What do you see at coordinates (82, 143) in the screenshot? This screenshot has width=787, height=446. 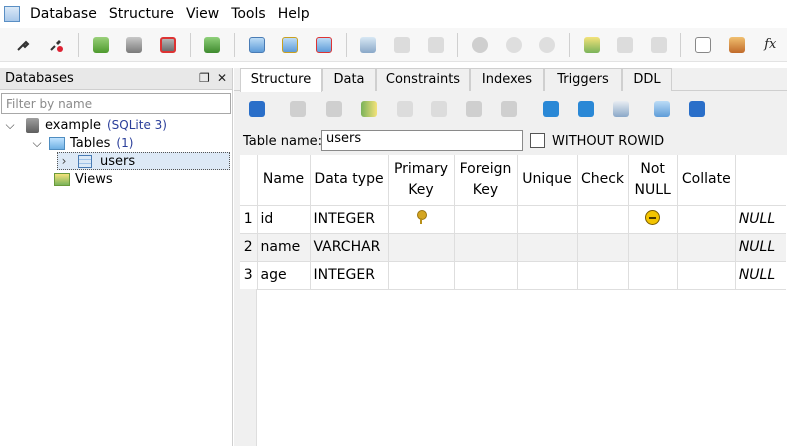 I see `tree-item-tables: ⌵ Tables (1)` at bounding box center [82, 143].